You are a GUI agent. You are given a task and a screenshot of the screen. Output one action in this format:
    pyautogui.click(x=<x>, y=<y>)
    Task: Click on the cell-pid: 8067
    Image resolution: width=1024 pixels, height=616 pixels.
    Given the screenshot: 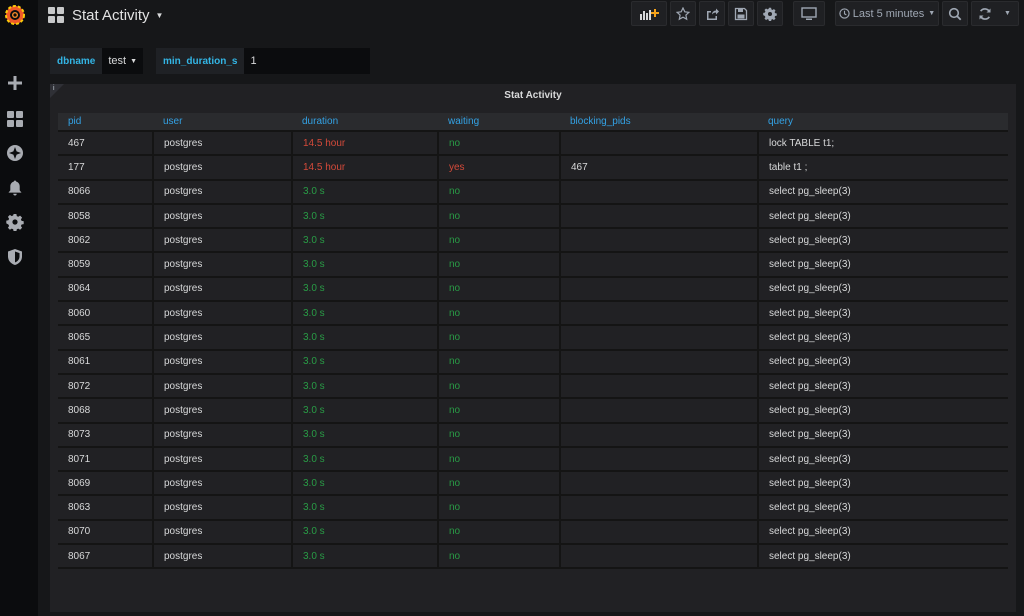 What is the action you would take?
    pyautogui.click(x=106, y=556)
    